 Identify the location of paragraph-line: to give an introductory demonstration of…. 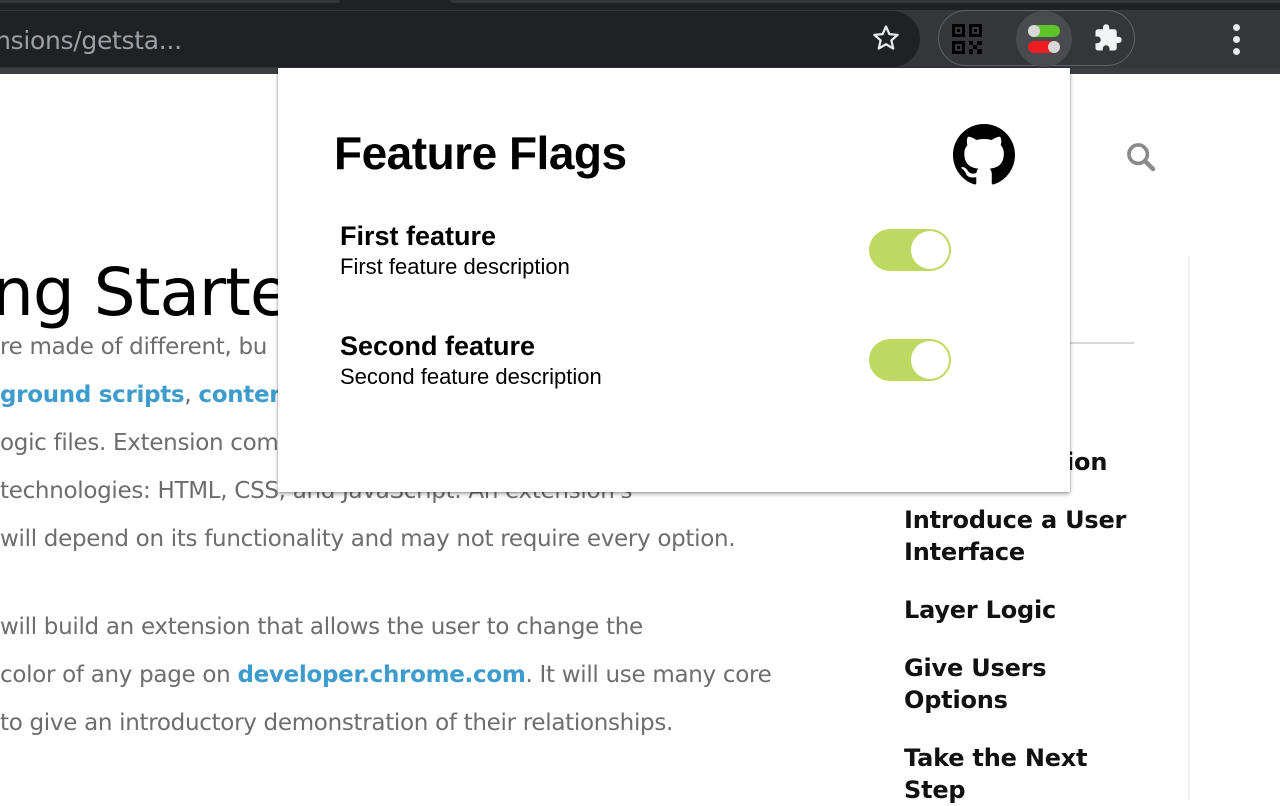
(336, 723).